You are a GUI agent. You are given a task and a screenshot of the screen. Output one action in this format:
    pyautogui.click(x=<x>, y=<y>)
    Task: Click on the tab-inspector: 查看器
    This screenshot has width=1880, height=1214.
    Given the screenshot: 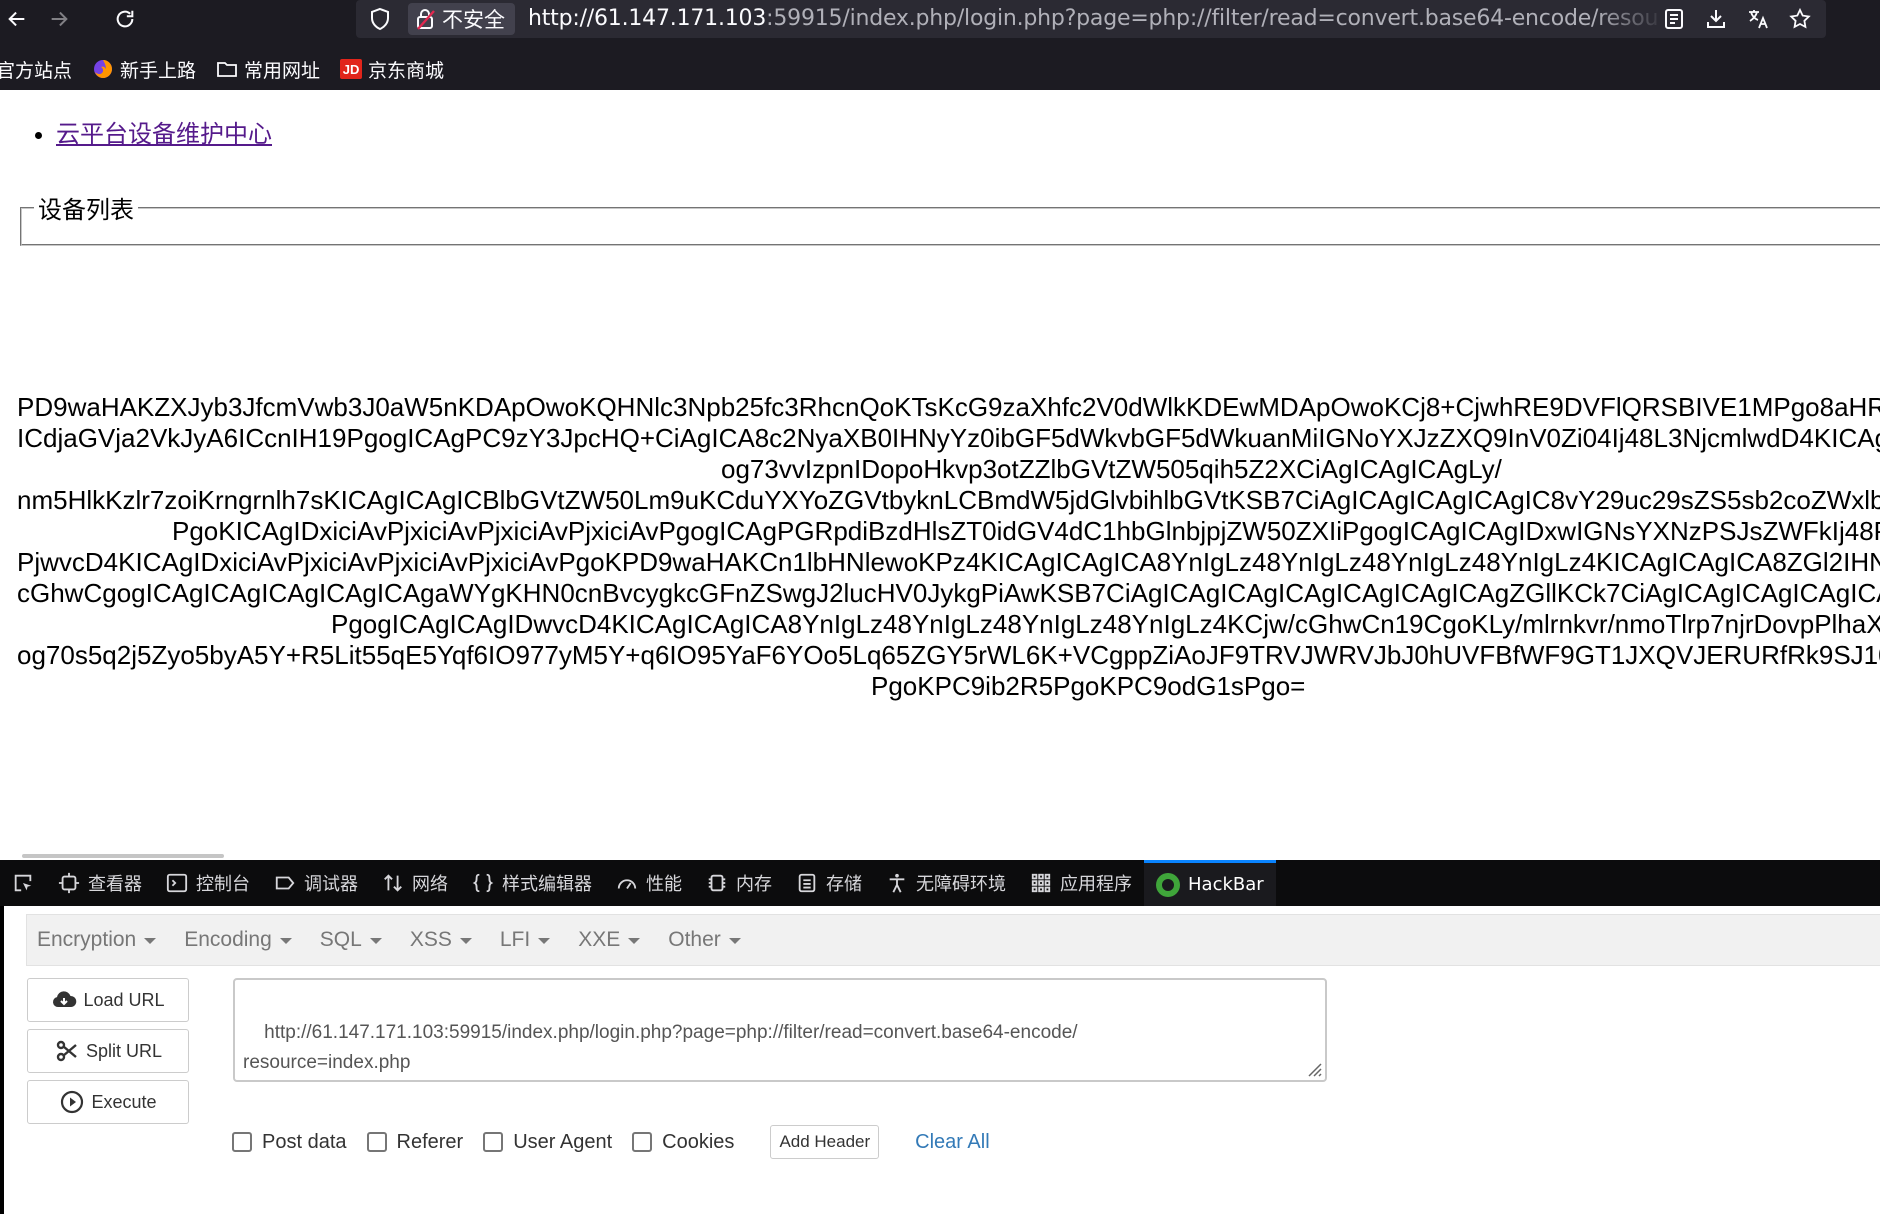 What is the action you would take?
    pyautogui.click(x=100, y=883)
    